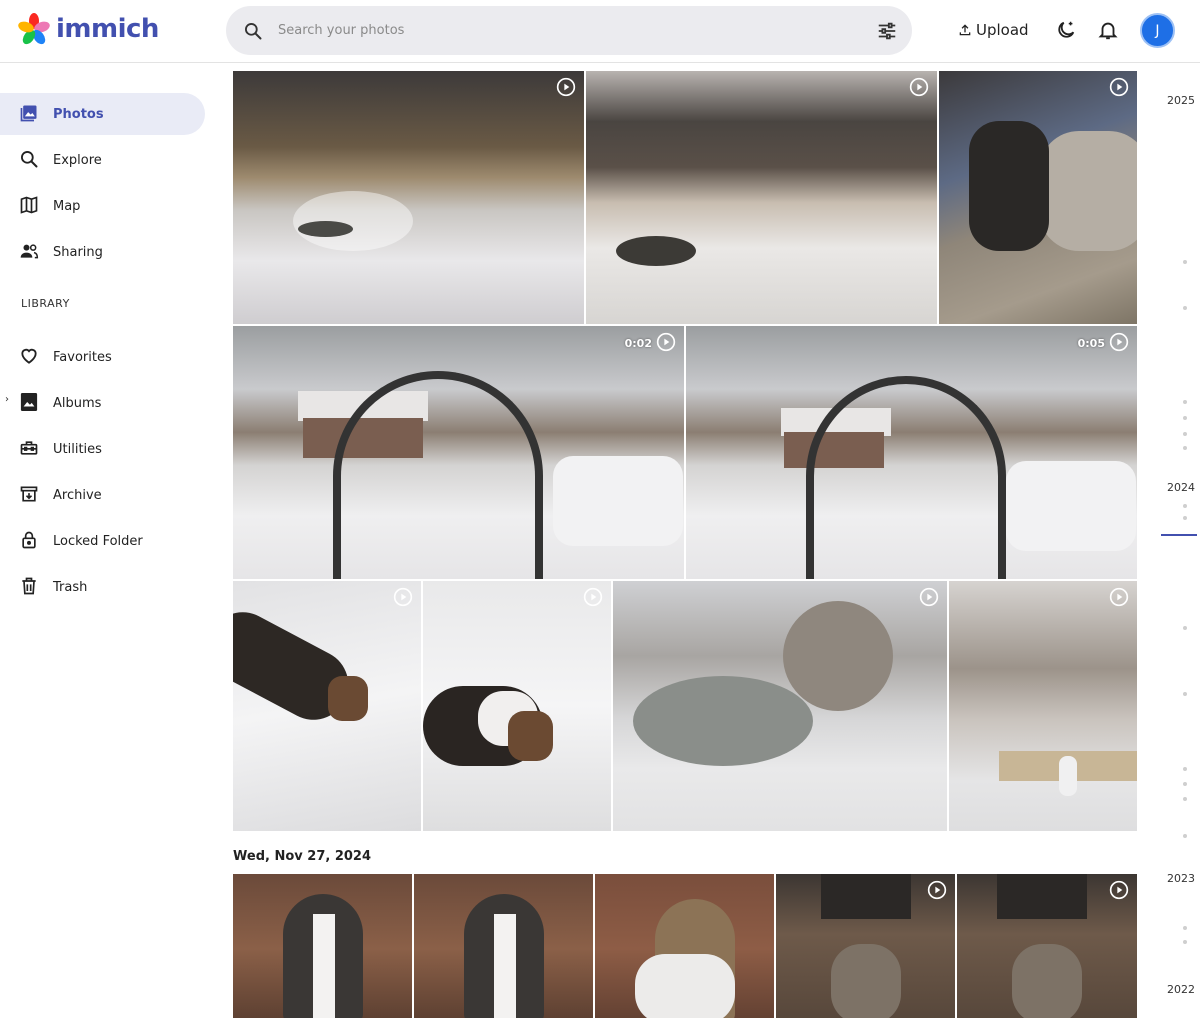 The height and width of the screenshot is (1018, 1200). What do you see at coordinates (67, 206) in the screenshot?
I see `sidebar-item-label: Map` at bounding box center [67, 206].